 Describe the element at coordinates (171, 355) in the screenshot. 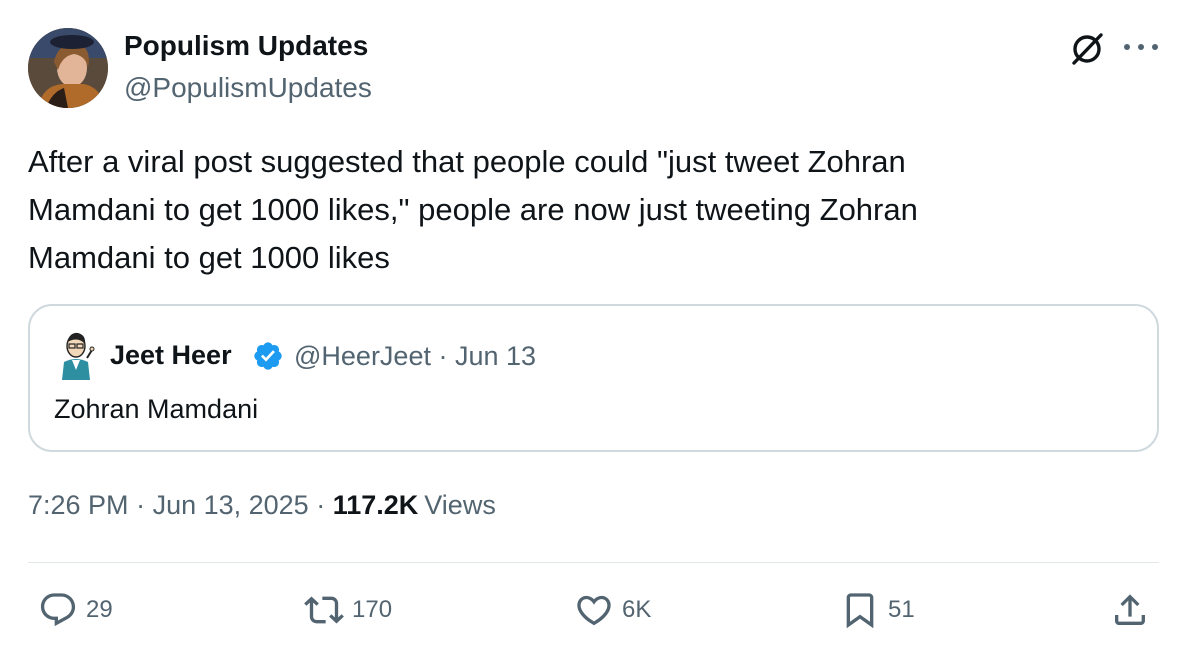

I see `quote-author-name: Jeet Heer` at that location.